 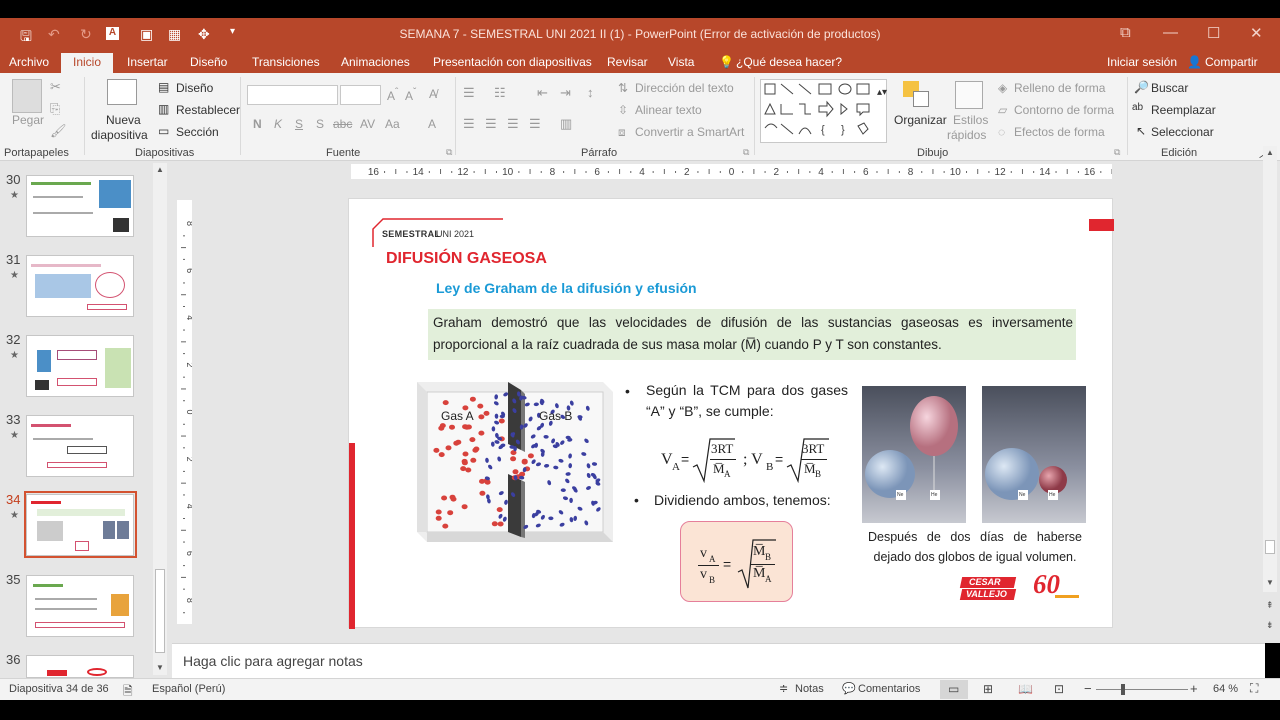 What do you see at coordinates (367, 124) in the screenshot?
I see `spacing-icon: AV` at bounding box center [367, 124].